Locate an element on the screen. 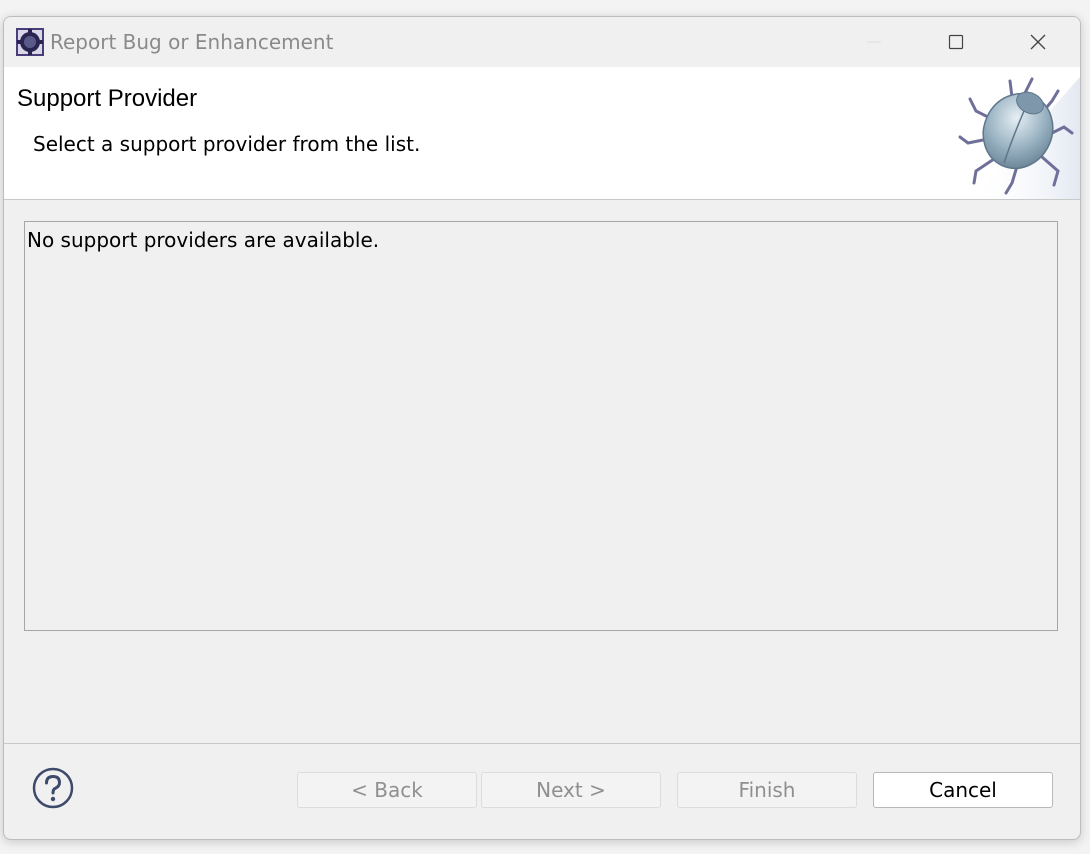 The width and height of the screenshot is (1090, 854). close-icon is located at coordinates (1038, 42).